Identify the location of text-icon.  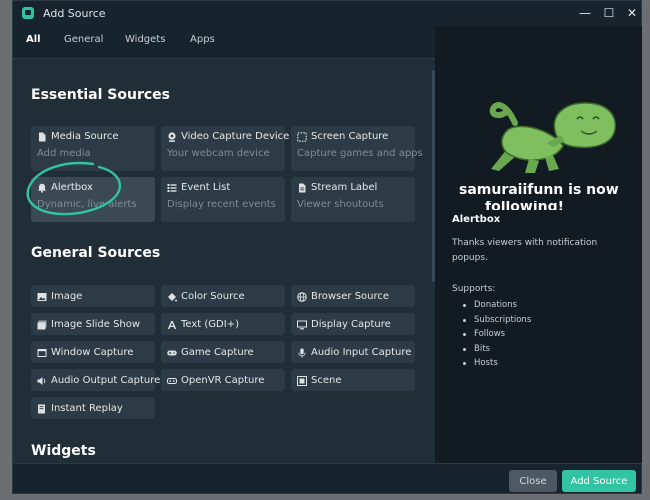
(172, 325).